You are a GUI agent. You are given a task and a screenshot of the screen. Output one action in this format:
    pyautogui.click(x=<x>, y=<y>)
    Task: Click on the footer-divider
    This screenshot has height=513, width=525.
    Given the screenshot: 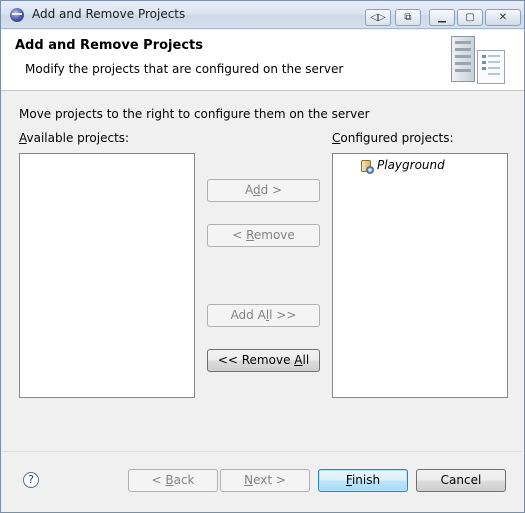 What is the action you would take?
    pyautogui.click(x=262, y=451)
    